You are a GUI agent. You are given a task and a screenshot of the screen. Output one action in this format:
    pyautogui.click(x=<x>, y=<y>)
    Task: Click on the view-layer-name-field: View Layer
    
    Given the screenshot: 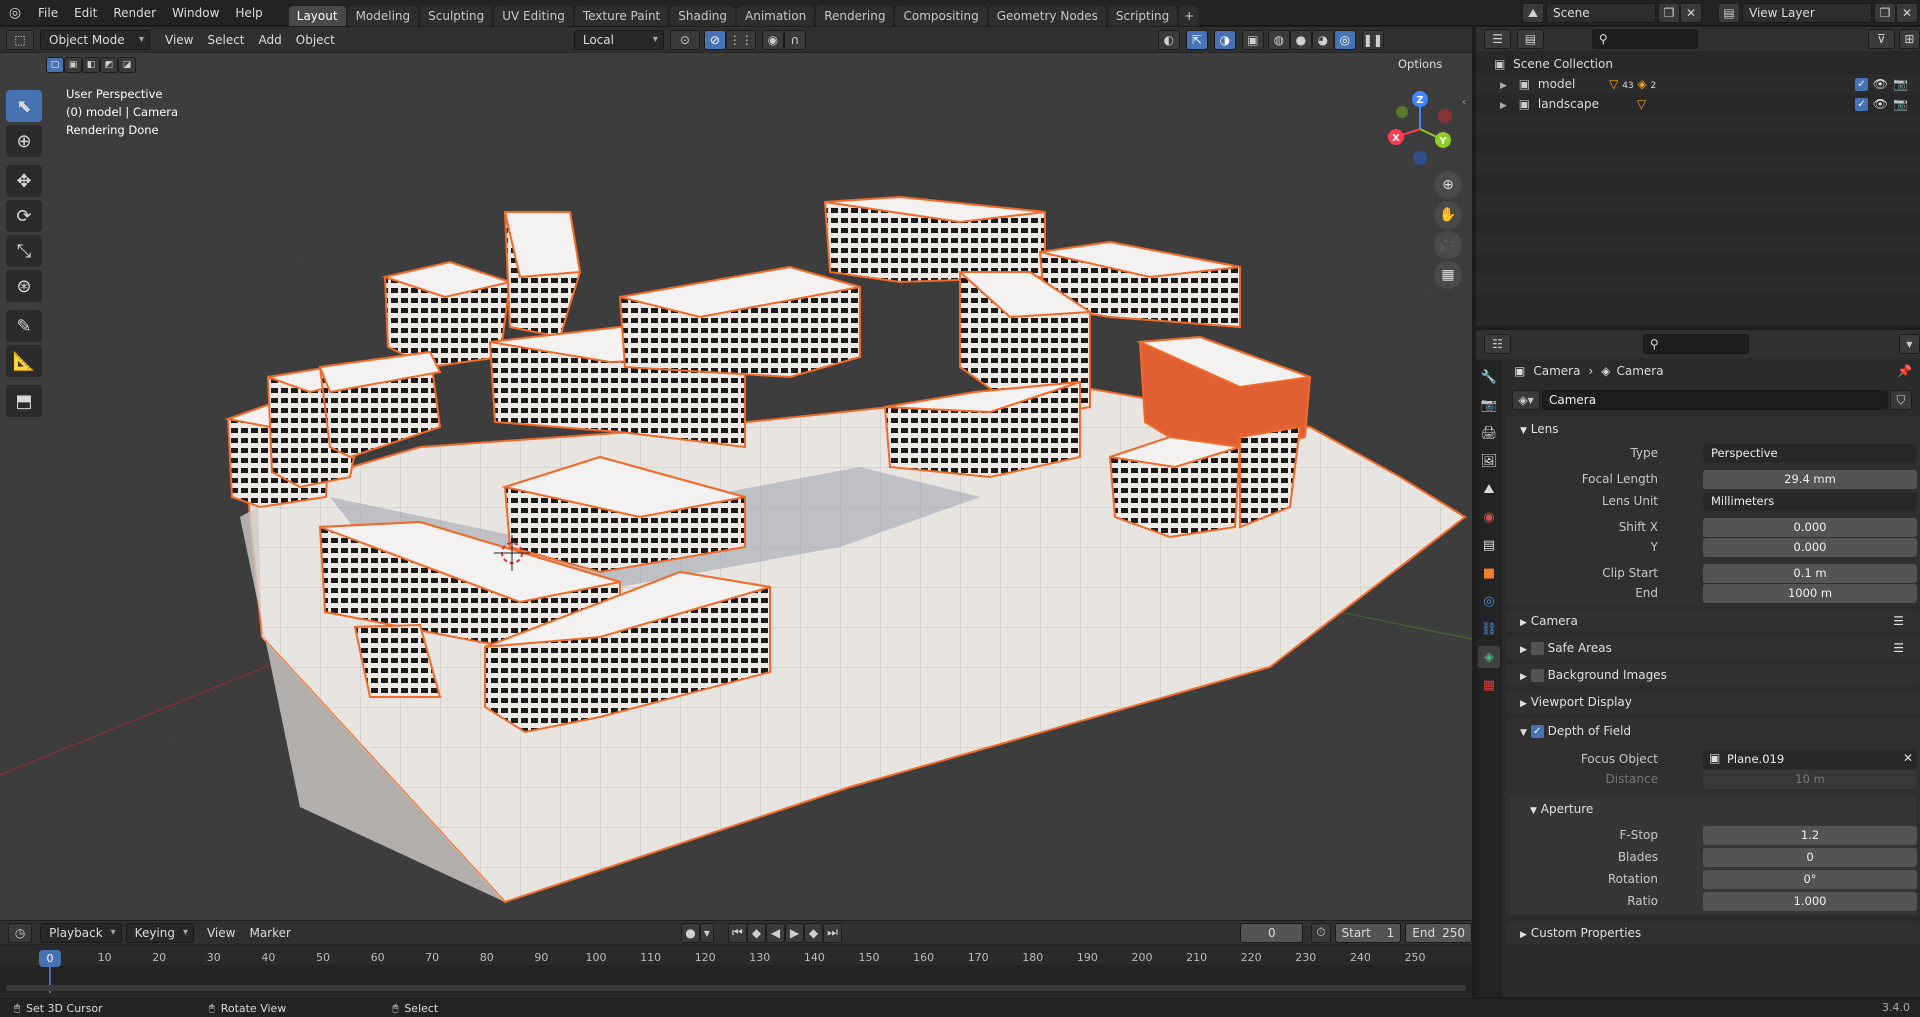 What is the action you would take?
    pyautogui.click(x=1807, y=13)
    